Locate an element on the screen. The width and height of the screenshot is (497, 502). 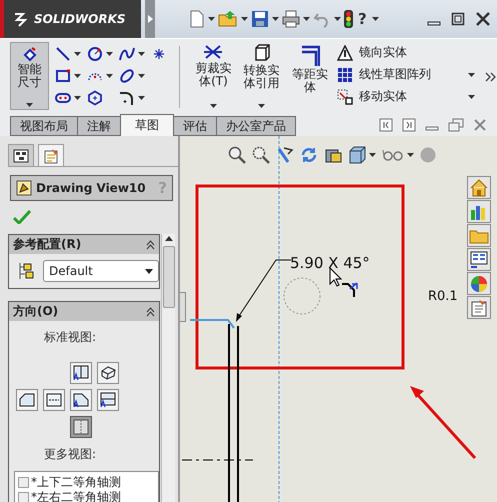
panel-title: Drawing View10 is located at coordinates (91, 188).